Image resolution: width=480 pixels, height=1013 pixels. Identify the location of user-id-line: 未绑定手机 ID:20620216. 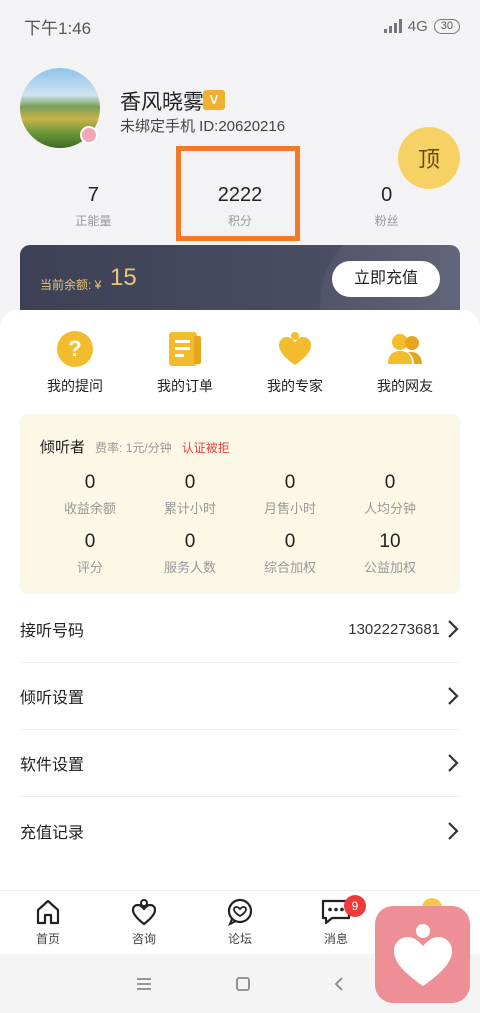
(203, 126).